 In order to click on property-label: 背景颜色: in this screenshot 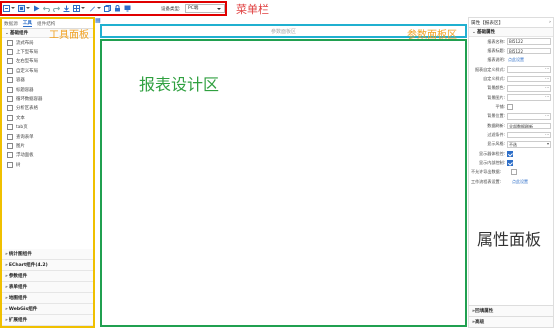, I will do `click(496, 88)`.